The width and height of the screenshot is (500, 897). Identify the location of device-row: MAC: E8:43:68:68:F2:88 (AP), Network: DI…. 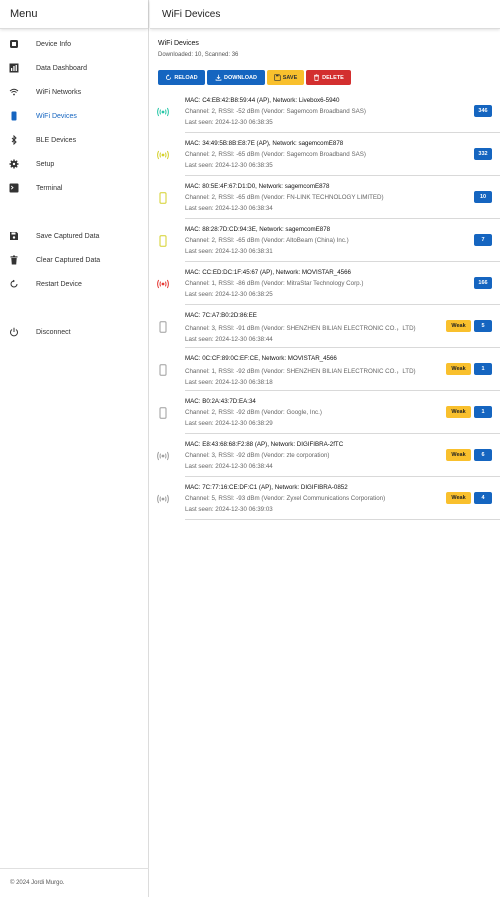
(325, 455).